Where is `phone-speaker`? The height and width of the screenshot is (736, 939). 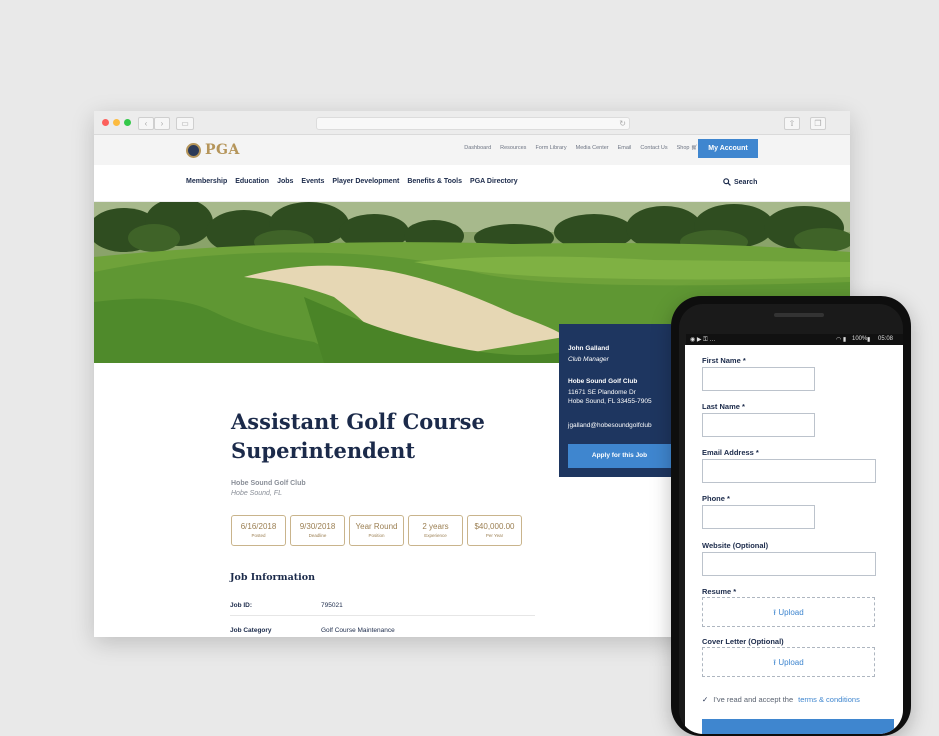 phone-speaker is located at coordinates (799, 315).